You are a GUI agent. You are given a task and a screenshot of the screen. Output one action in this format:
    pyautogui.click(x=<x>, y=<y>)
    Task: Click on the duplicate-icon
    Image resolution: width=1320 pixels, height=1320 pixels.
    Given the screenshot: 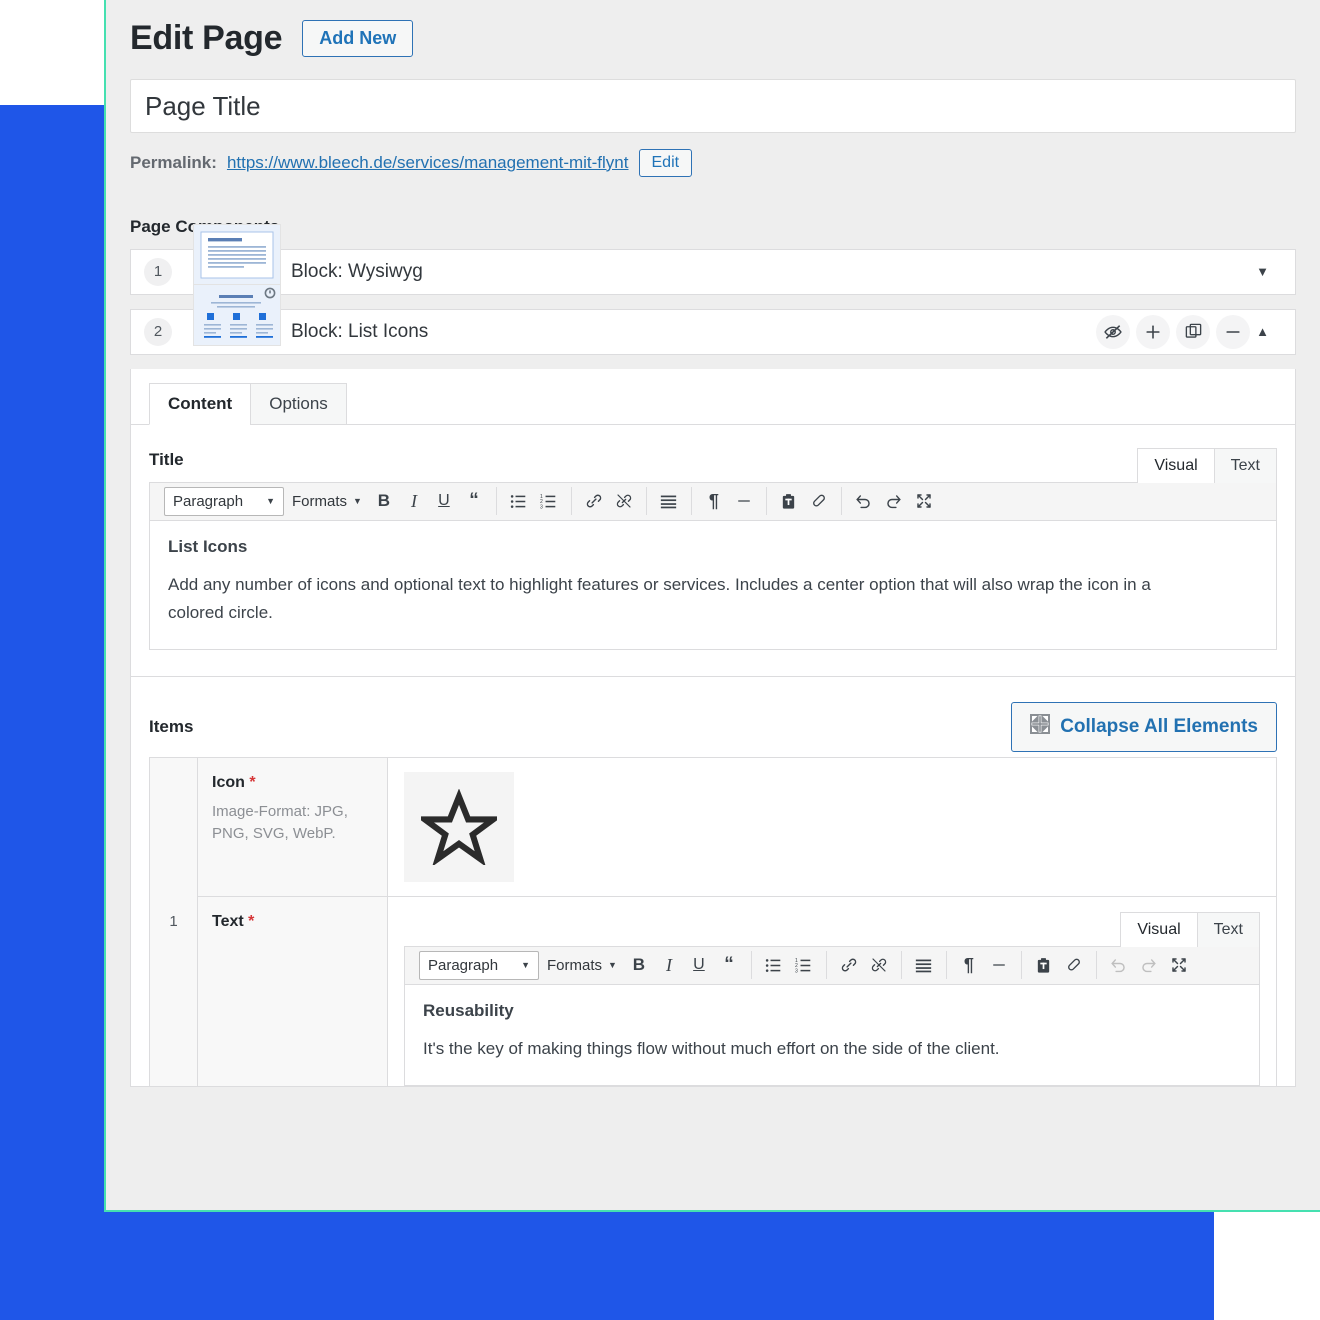 What is the action you would take?
    pyautogui.click(x=1193, y=331)
    